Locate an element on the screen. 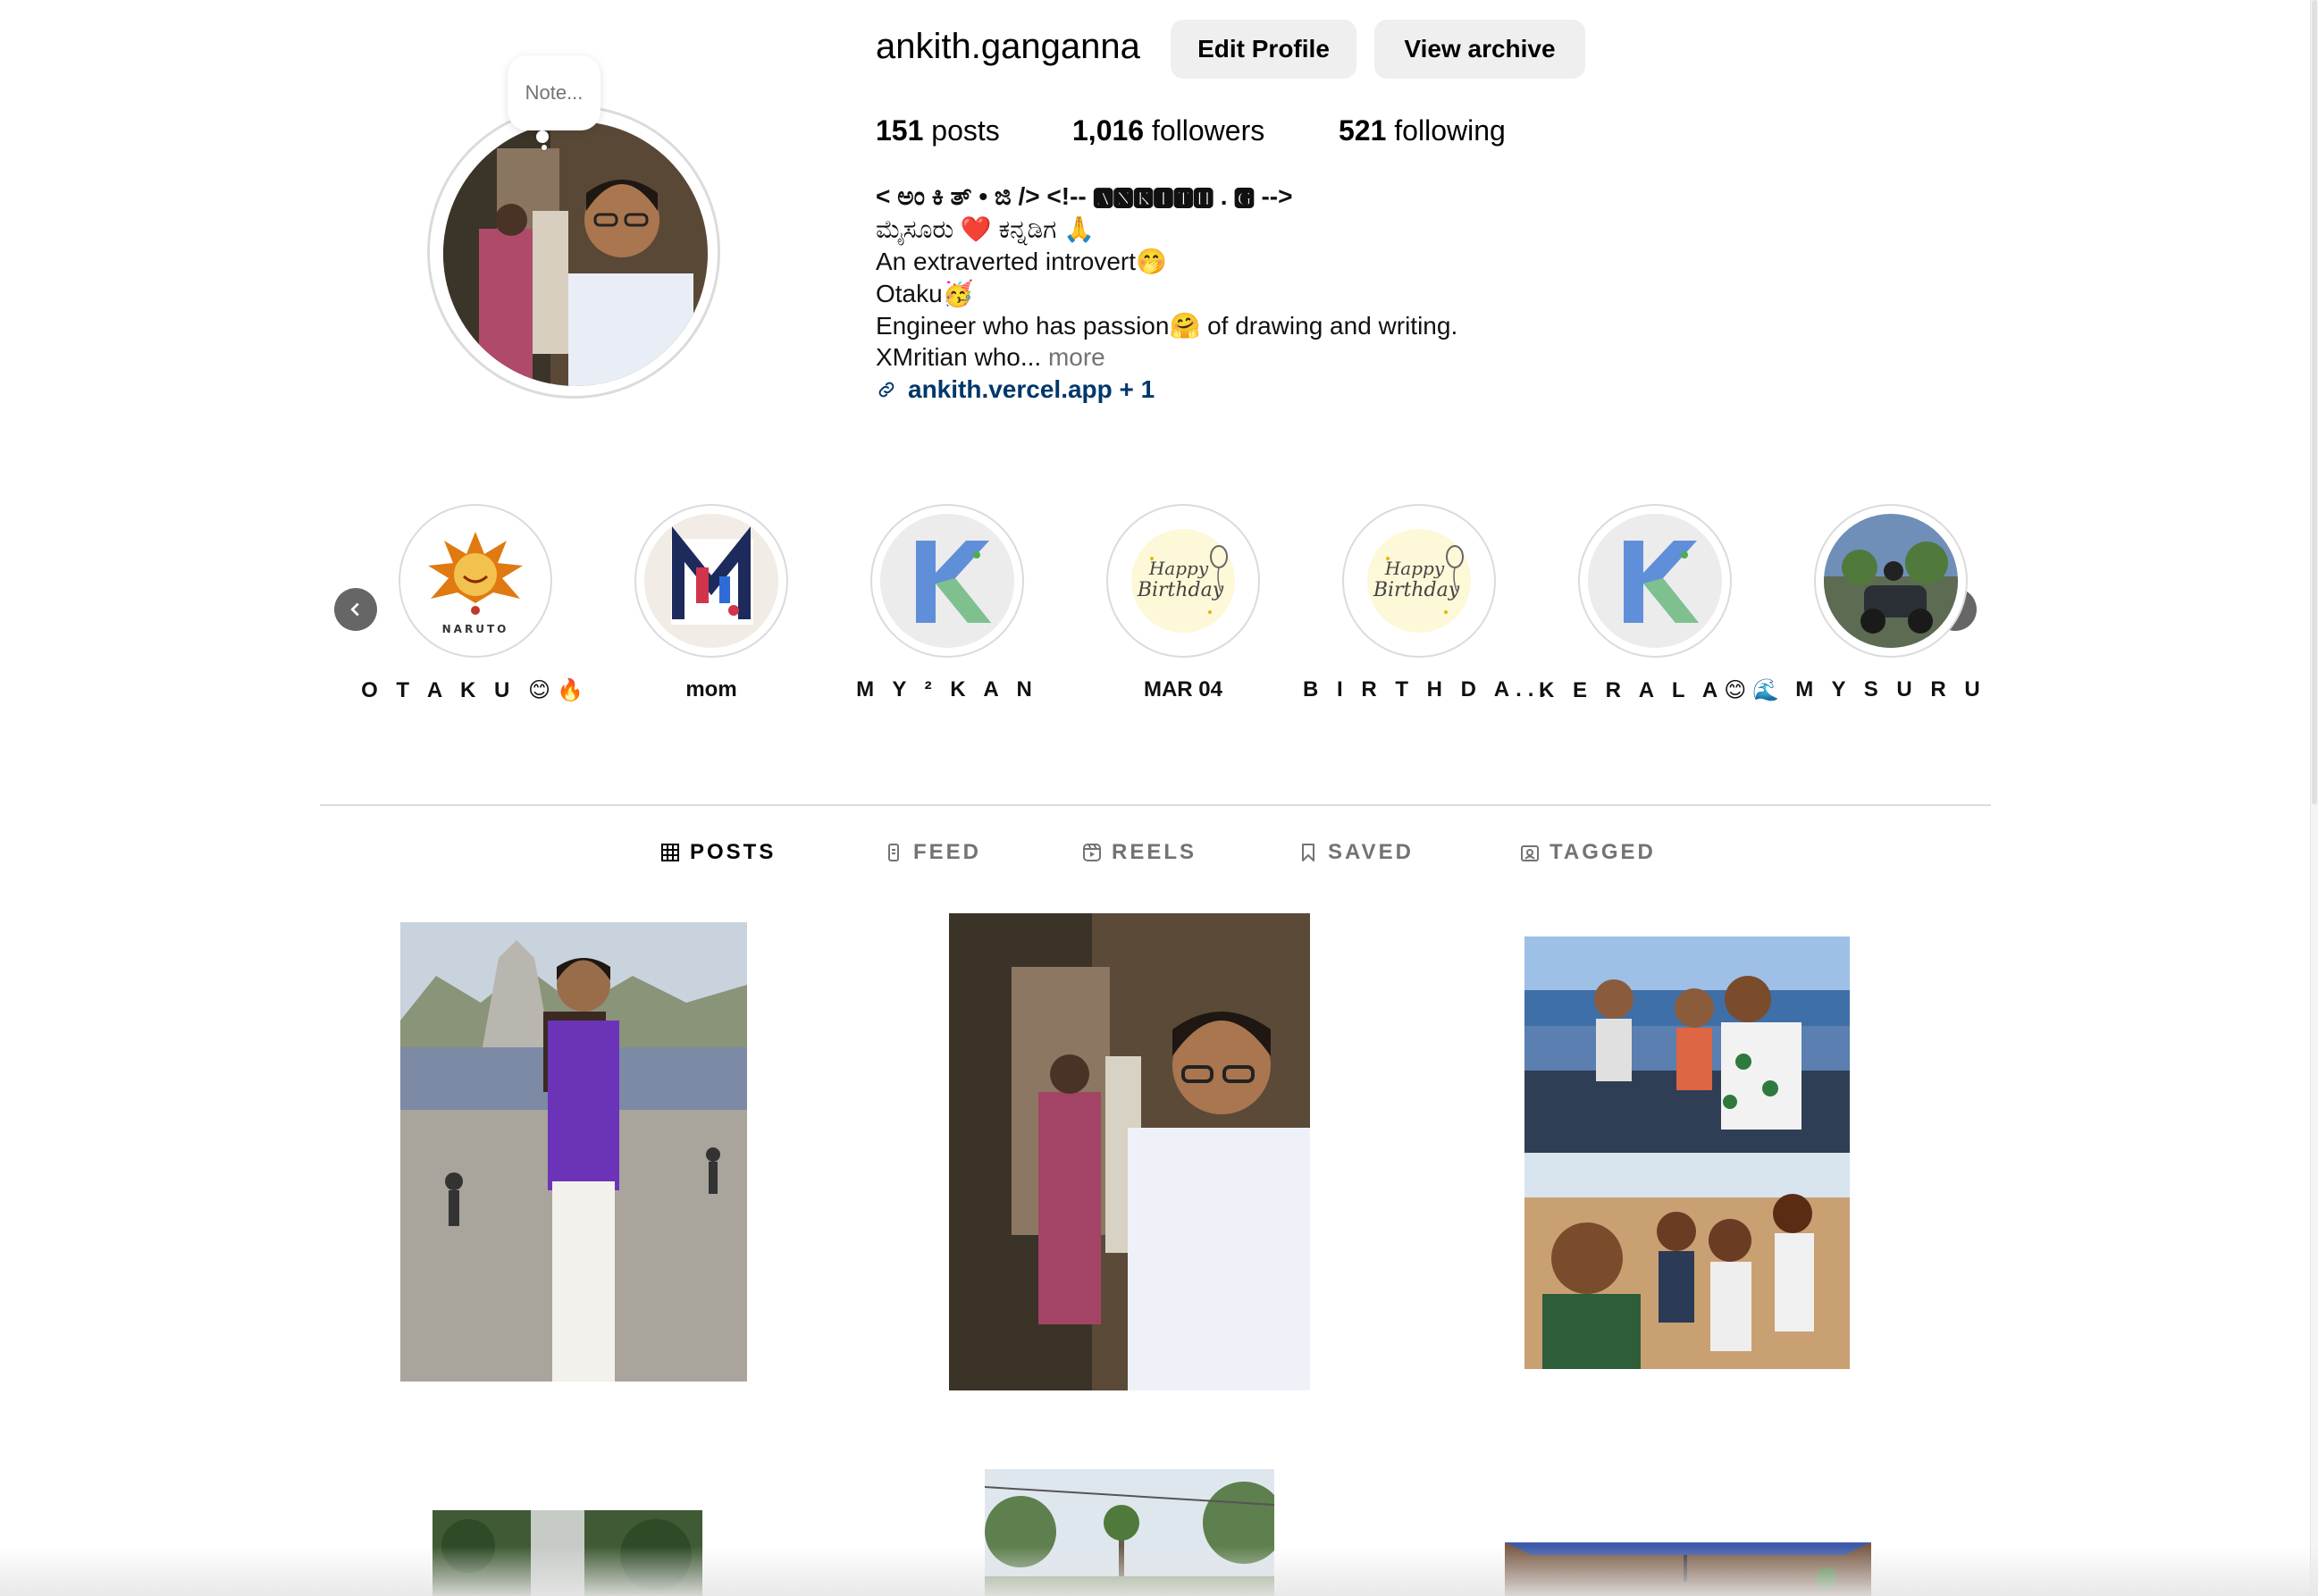 Image resolution: width=2318 pixels, height=1596 pixels. scrollbar-thumb is located at coordinates (2314, 402).